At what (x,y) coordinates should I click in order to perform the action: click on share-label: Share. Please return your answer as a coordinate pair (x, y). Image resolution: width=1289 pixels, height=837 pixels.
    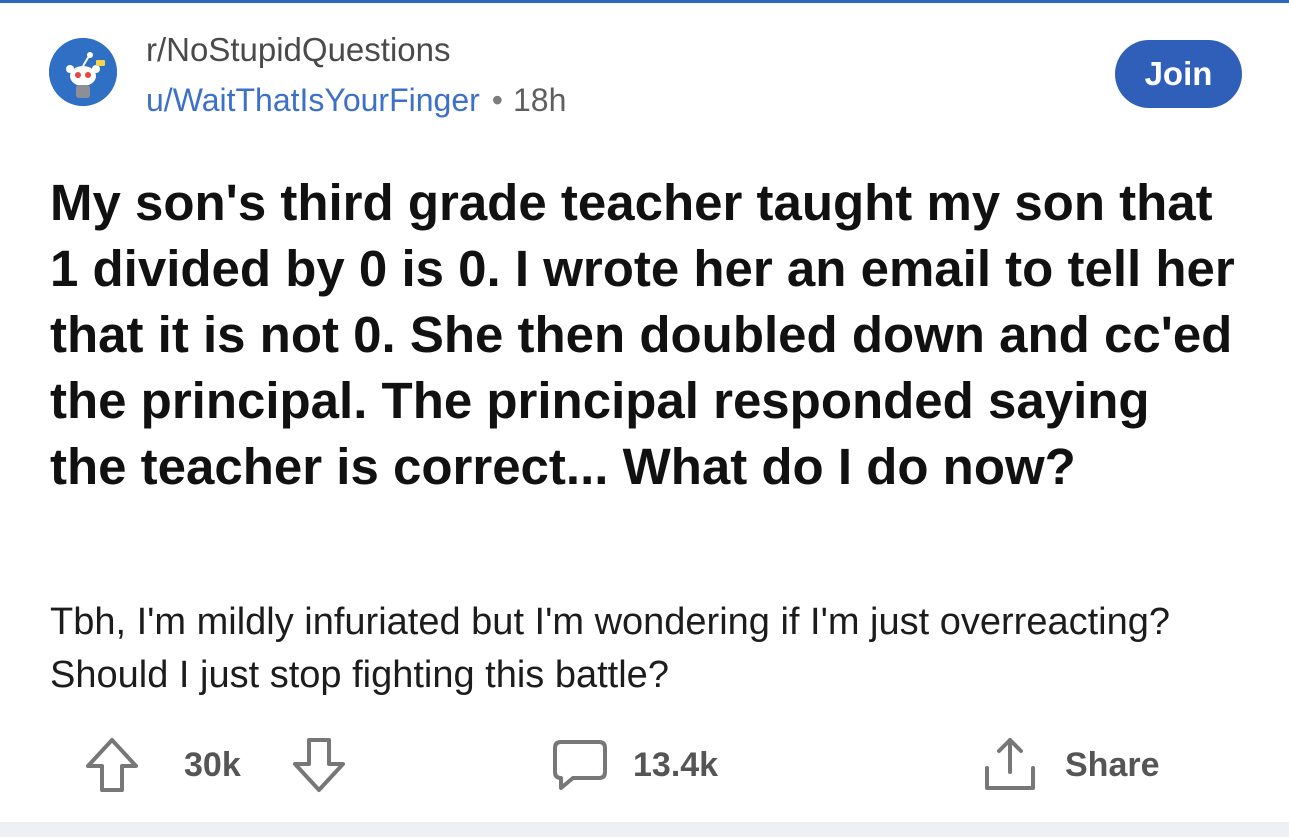
    Looking at the image, I should click on (1112, 764).